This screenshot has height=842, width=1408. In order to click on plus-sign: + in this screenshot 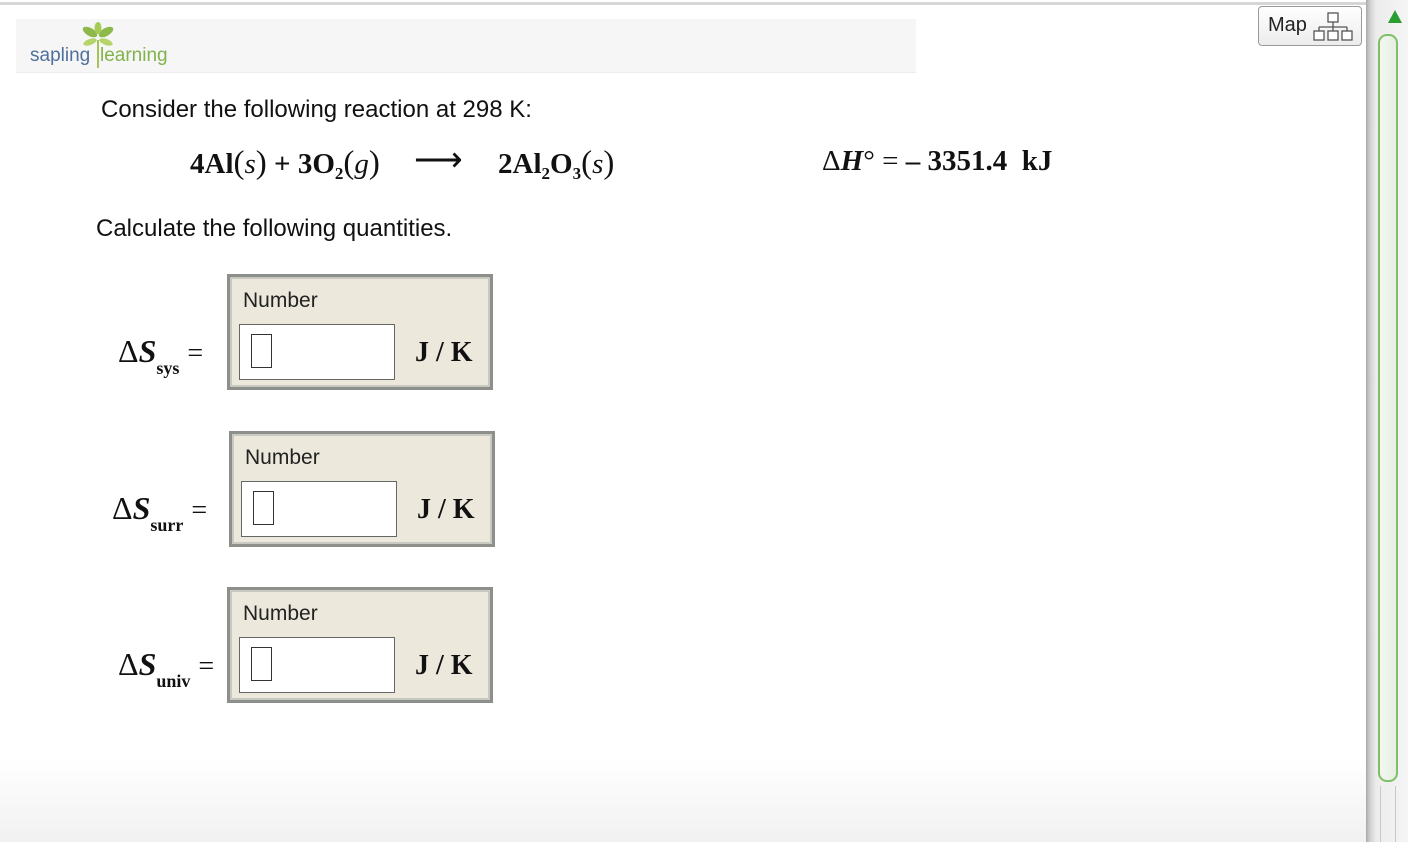, I will do `click(282, 164)`.